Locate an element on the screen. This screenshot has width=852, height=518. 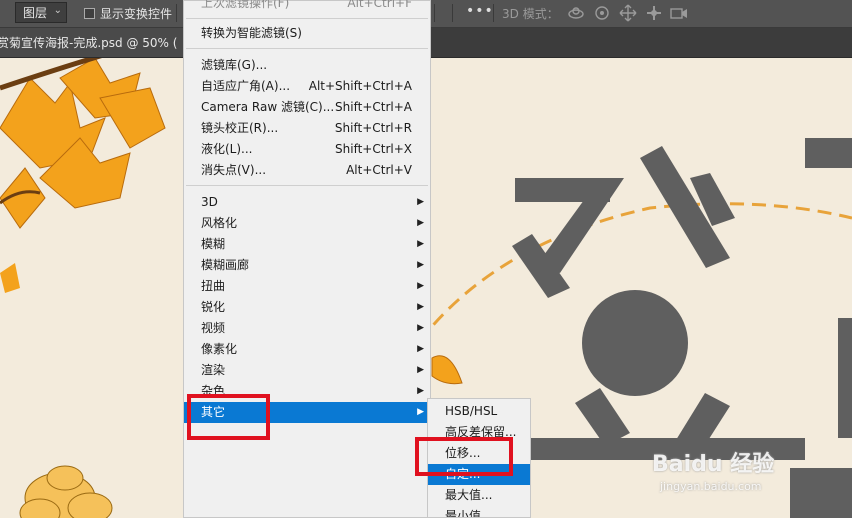
menu-item-label: 扭曲 is located at coordinates (213, 286).